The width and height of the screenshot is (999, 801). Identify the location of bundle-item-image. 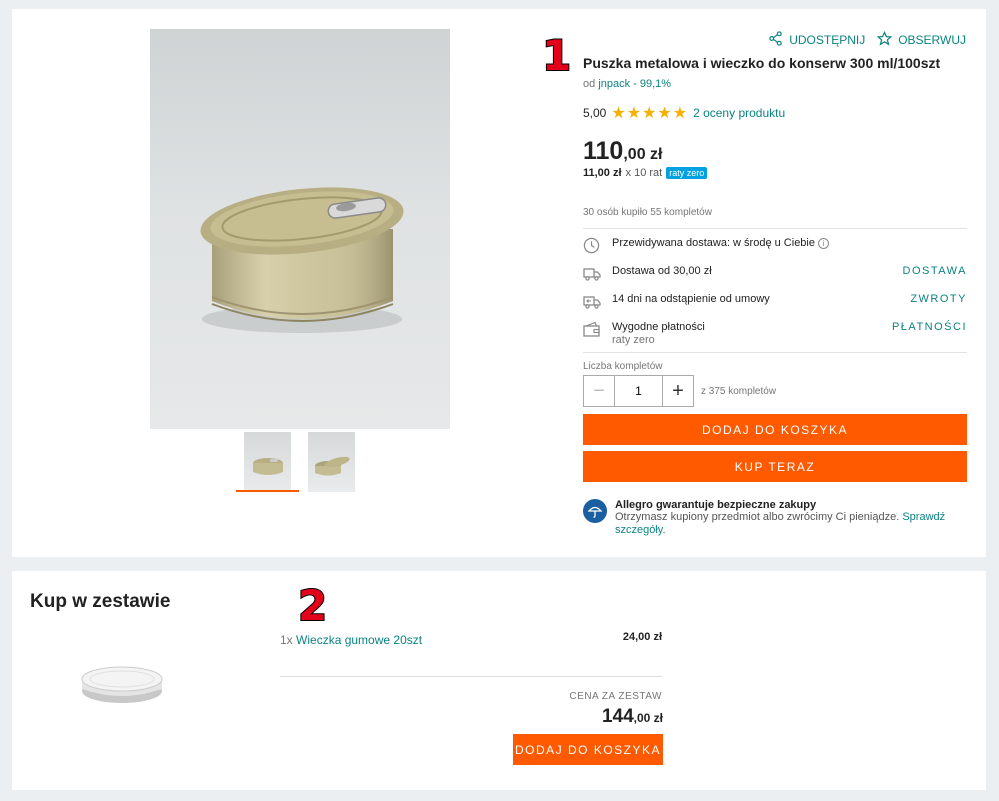
(122, 681).